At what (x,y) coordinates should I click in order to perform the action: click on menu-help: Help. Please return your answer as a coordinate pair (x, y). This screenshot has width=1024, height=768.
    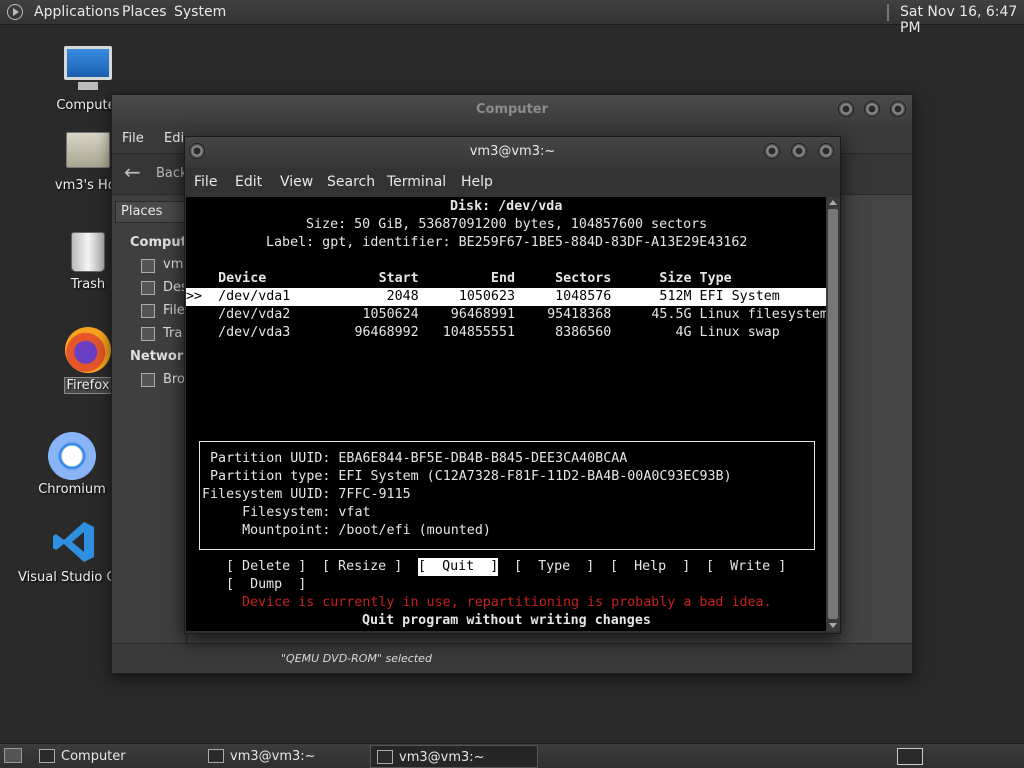
    Looking at the image, I should click on (477, 182).